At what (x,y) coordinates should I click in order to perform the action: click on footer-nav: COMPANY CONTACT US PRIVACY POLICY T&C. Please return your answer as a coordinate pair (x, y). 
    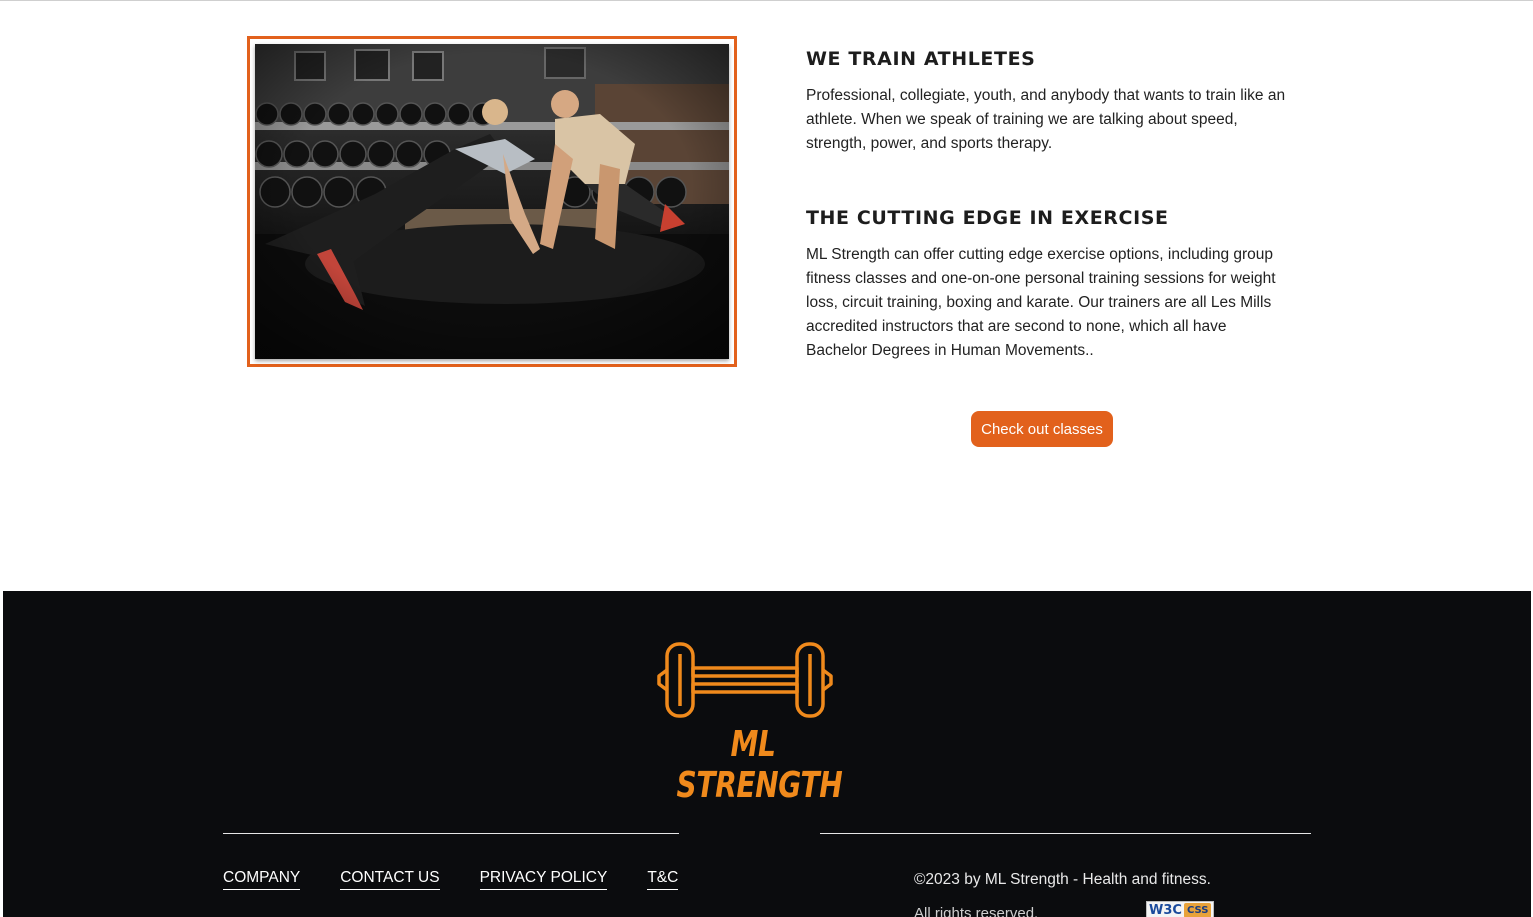
    Looking at the image, I should click on (451, 879).